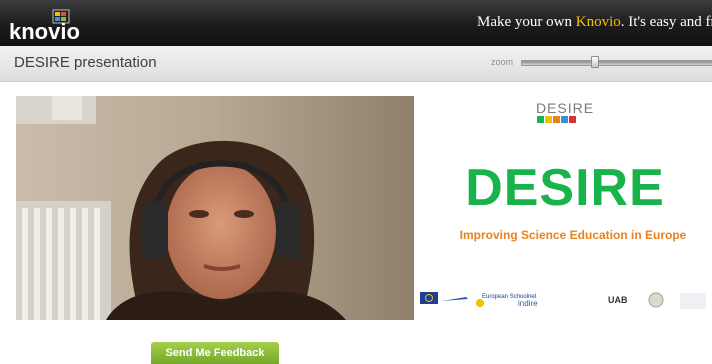  I want to click on tagline-brand-link: Knovio, so click(598, 22).